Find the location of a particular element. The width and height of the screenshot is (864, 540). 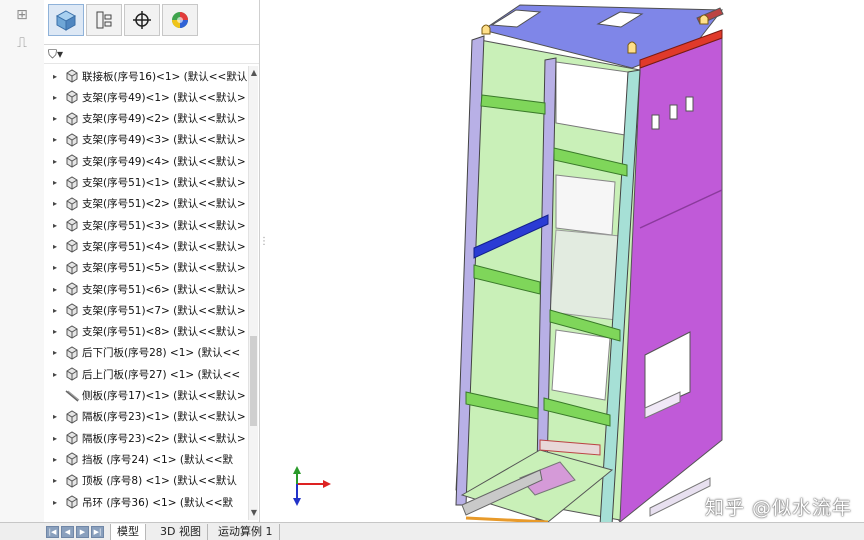

feature-manager-tabs is located at coordinates (123, 20).